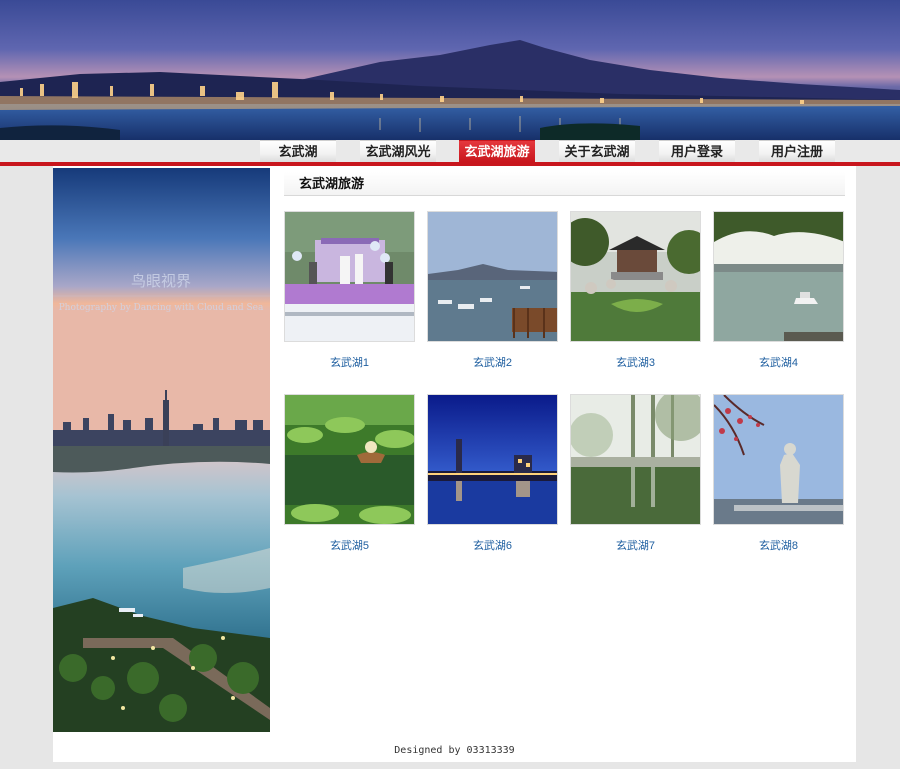 The width and height of the screenshot is (900, 769). What do you see at coordinates (564, 184) in the screenshot?
I see `content-title: 玄武湖旅游` at bounding box center [564, 184].